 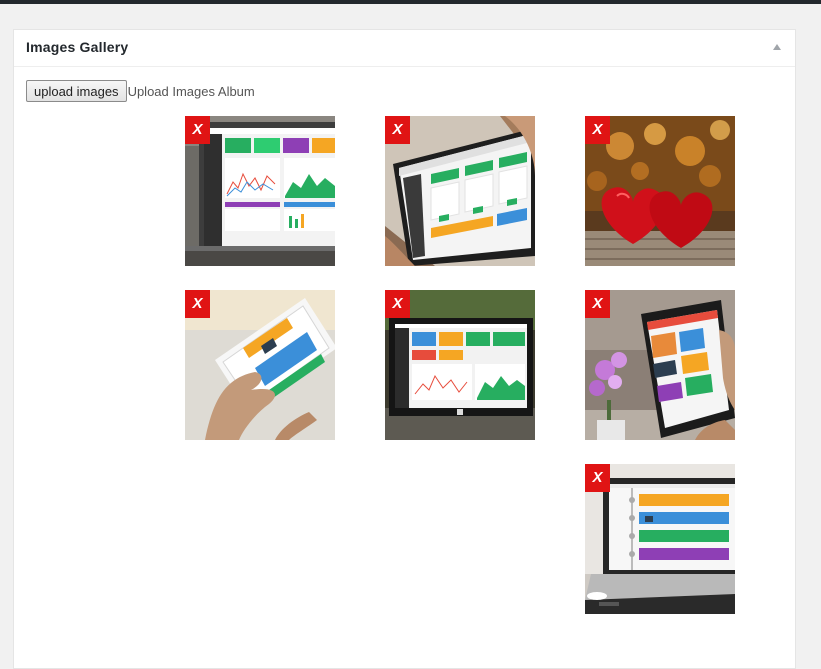 What do you see at coordinates (460, 365) in the screenshot?
I see `gallery-image-surface-dashboard: X` at bounding box center [460, 365].